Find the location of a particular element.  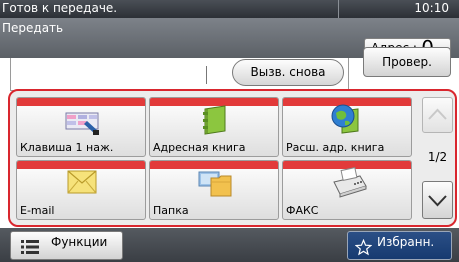

favorites-button: Избранн. is located at coordinates (399, 245).